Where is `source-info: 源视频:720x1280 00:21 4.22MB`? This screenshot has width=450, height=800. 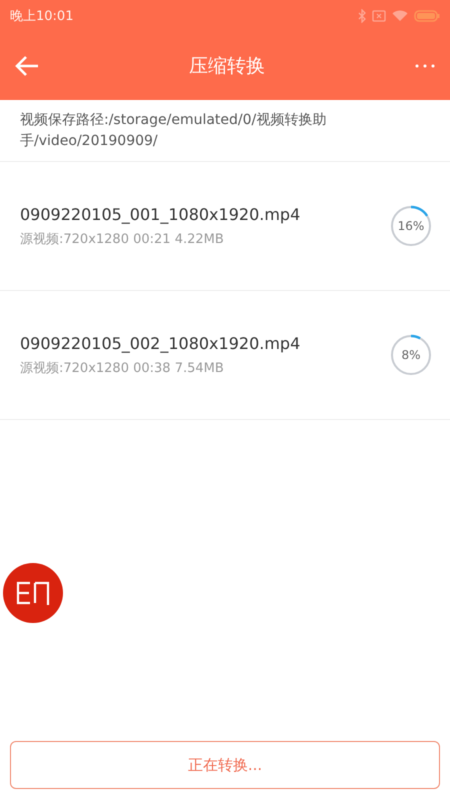 source-info: 源视频:720x1280 00:21 4.22MB is located at coordinates (122, 239).